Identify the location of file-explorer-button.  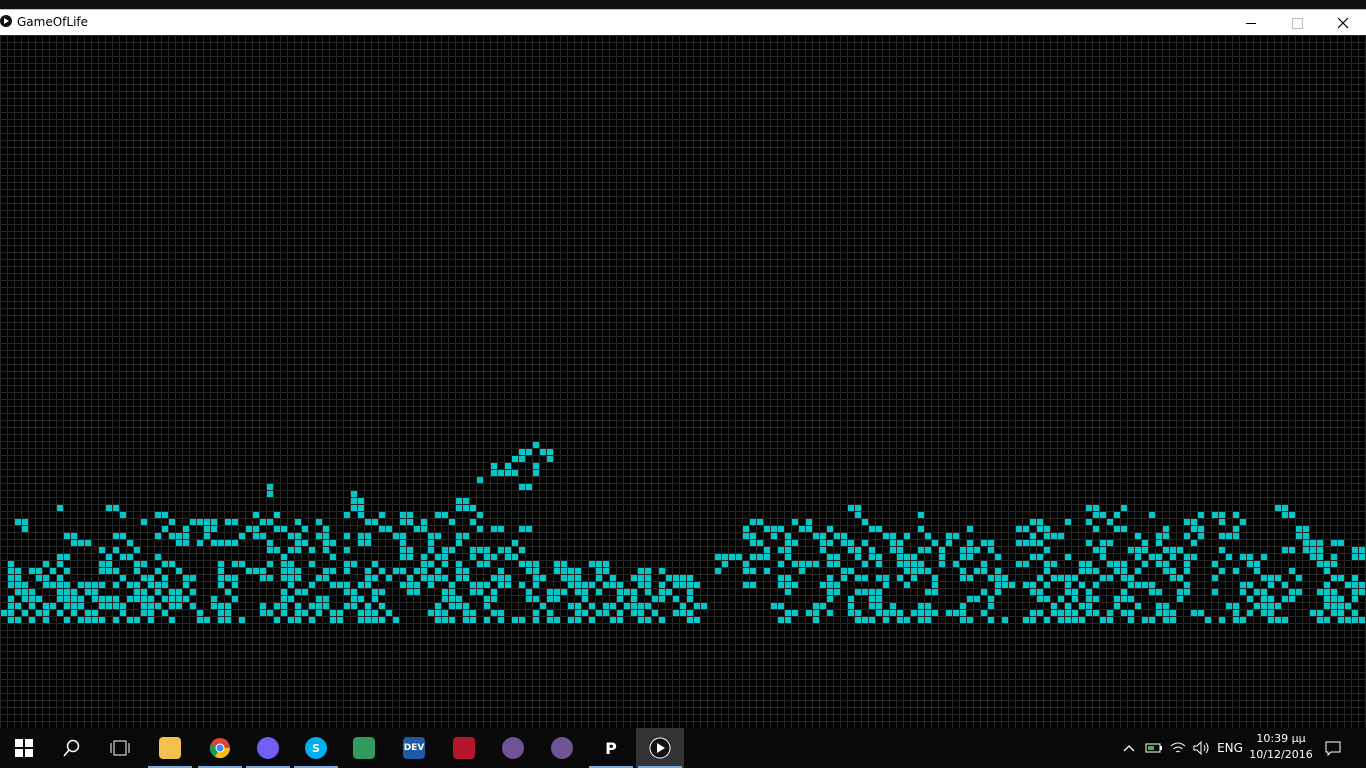
(170, 748).